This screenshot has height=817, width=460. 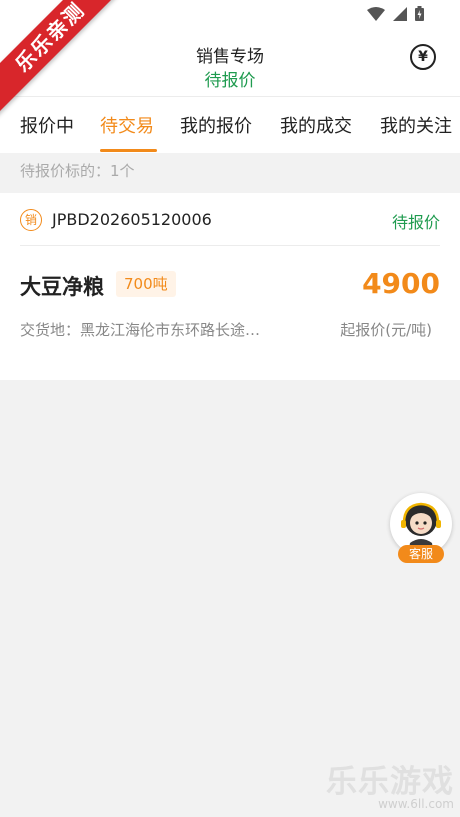 I want to click on customer-service-label: 客服, so click(x=421, y=554).